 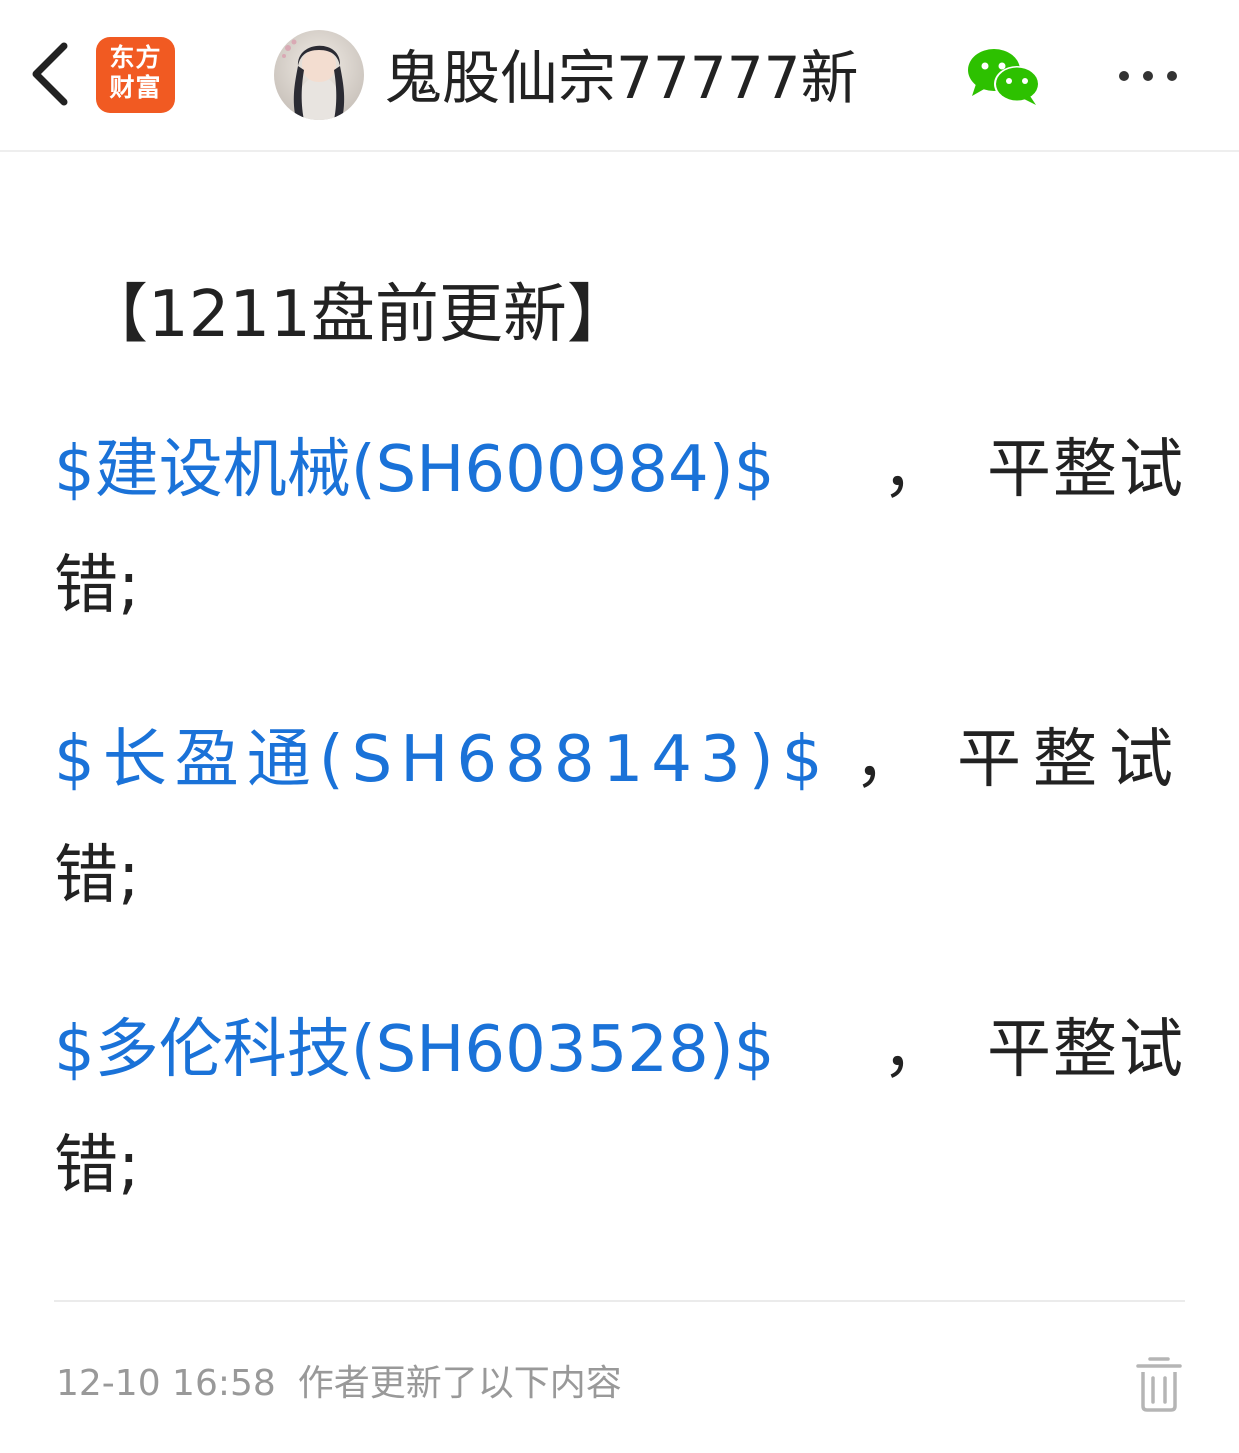 What do you see at coordinates (414, 470) in the screenshot?
I see `stock-link: $建设机械(SH600984)$` at bounding box center [414, 470].